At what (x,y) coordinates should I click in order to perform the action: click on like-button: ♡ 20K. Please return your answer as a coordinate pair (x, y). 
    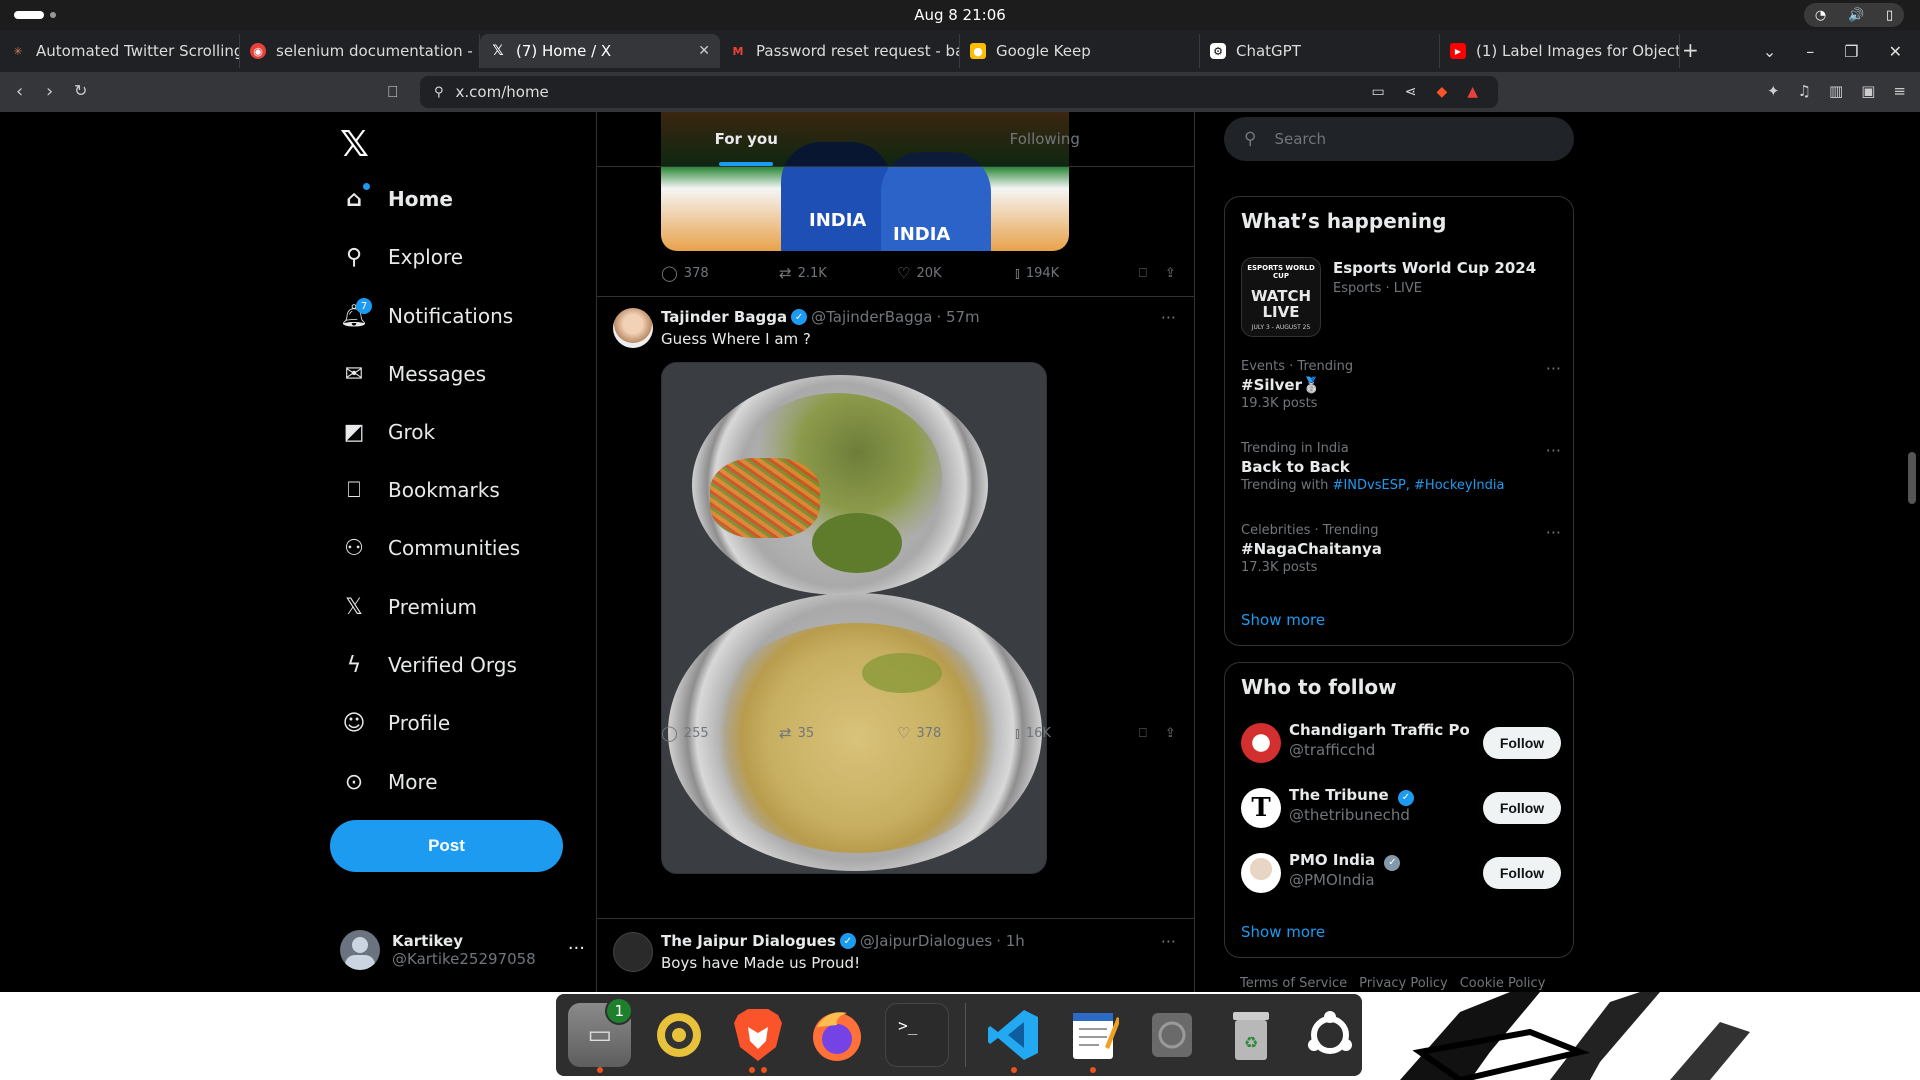
    Looking at the image, I should click on (956, 273).